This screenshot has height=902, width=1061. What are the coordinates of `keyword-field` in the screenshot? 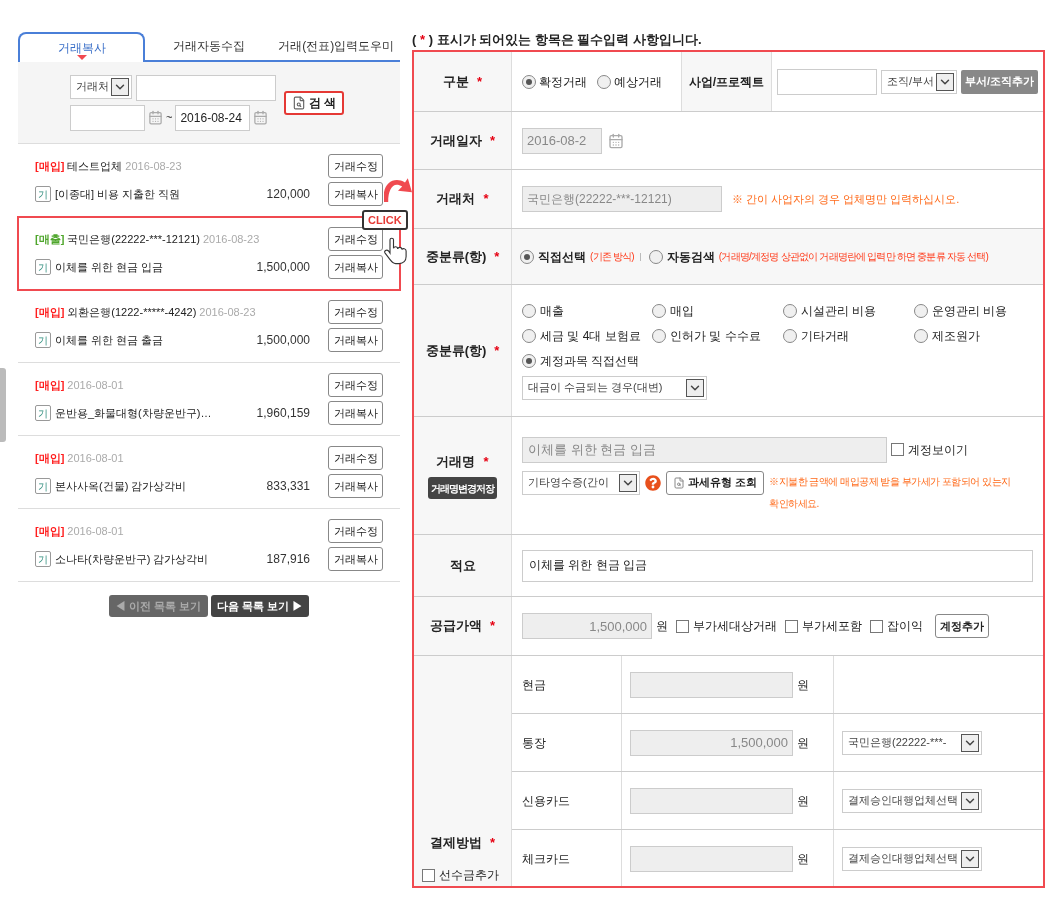 It's located at (206, 87).